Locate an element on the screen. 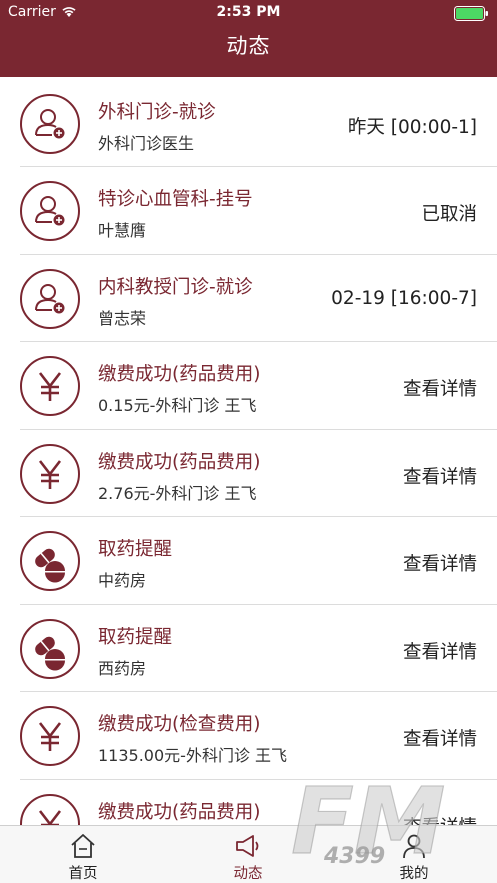 The height and width of the screenshot is (883, 497). page-title: 动态 is located at coordinates (248, 46).